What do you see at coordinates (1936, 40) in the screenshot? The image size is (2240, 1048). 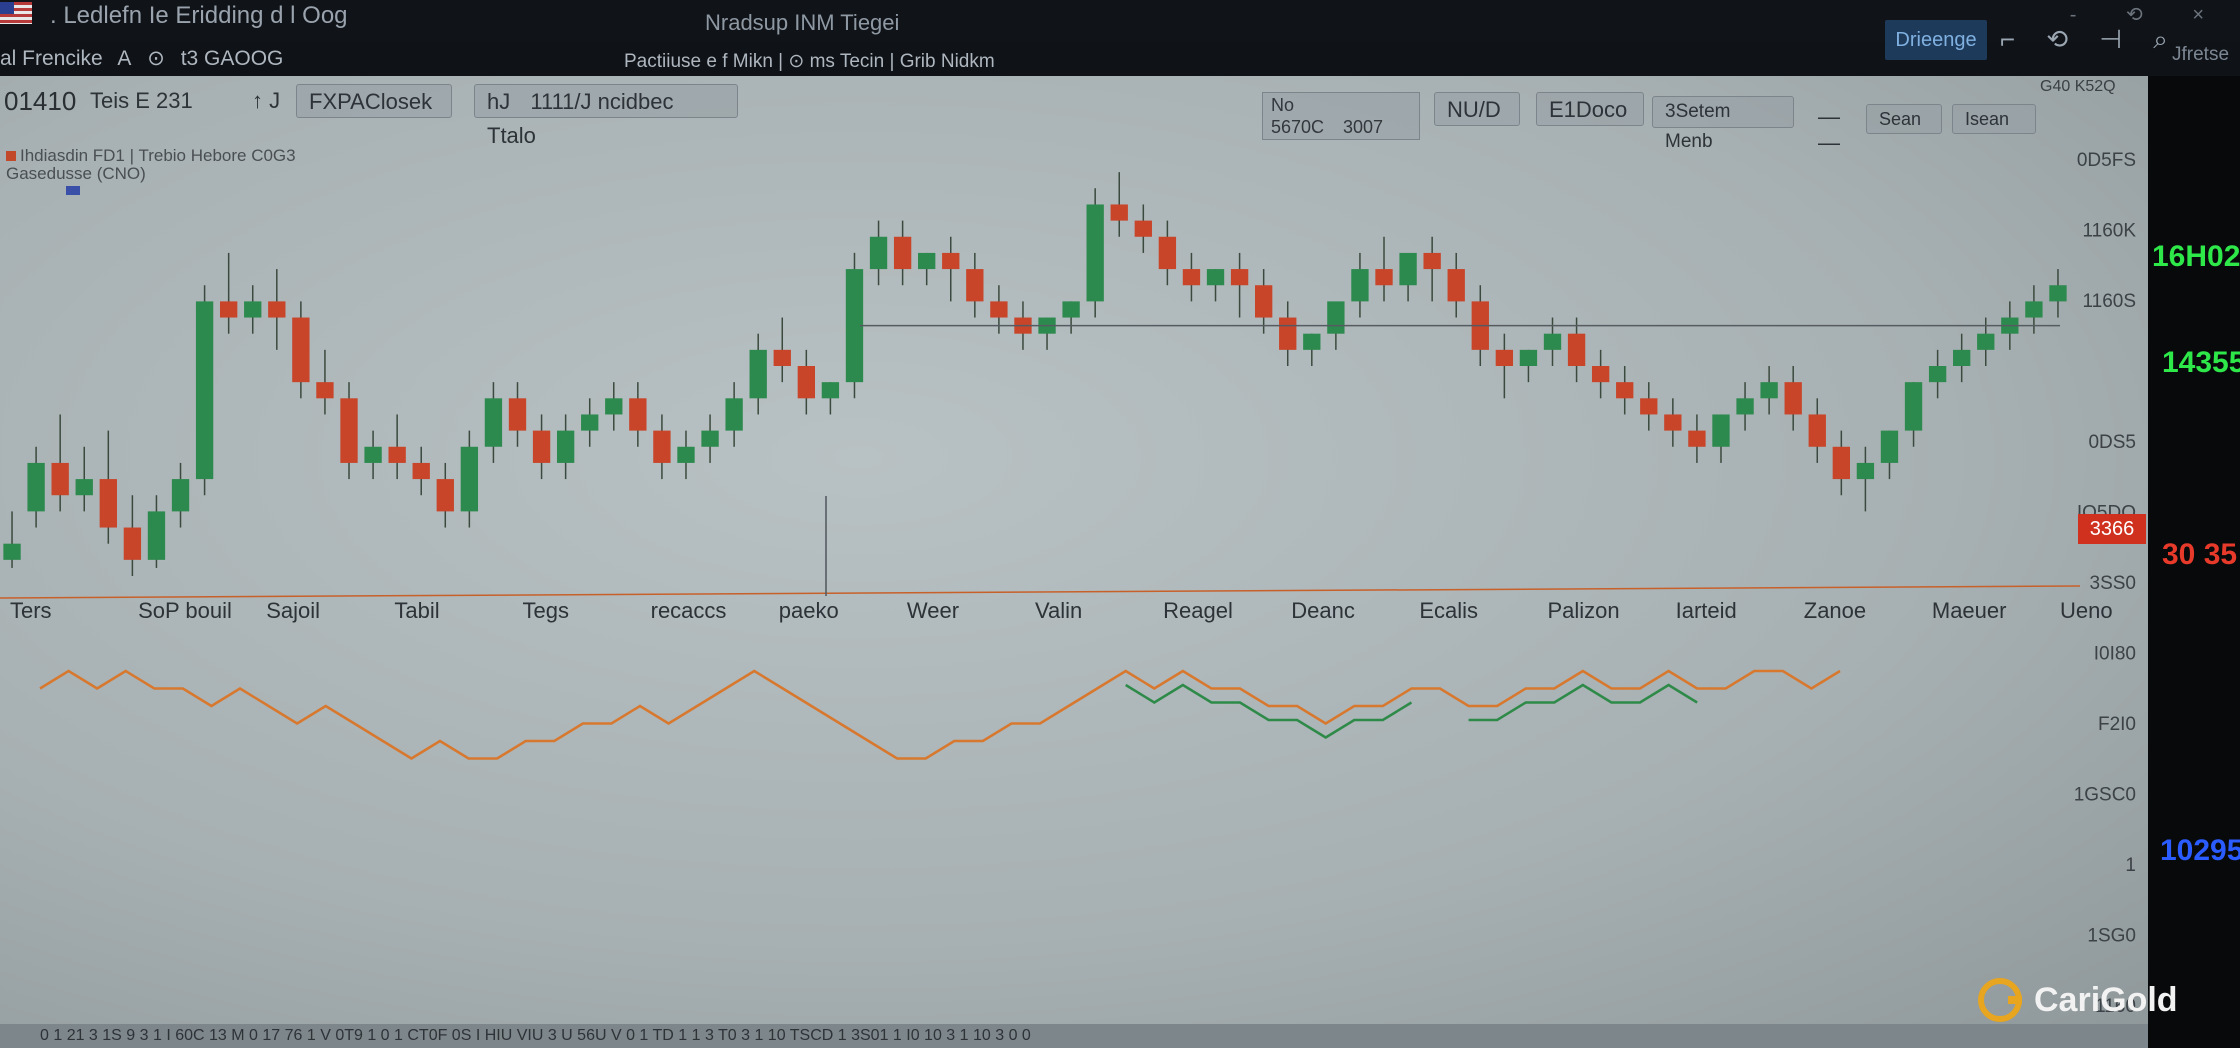 I see `exchange-button: Drieenge` at bounding box center [1936, 40].